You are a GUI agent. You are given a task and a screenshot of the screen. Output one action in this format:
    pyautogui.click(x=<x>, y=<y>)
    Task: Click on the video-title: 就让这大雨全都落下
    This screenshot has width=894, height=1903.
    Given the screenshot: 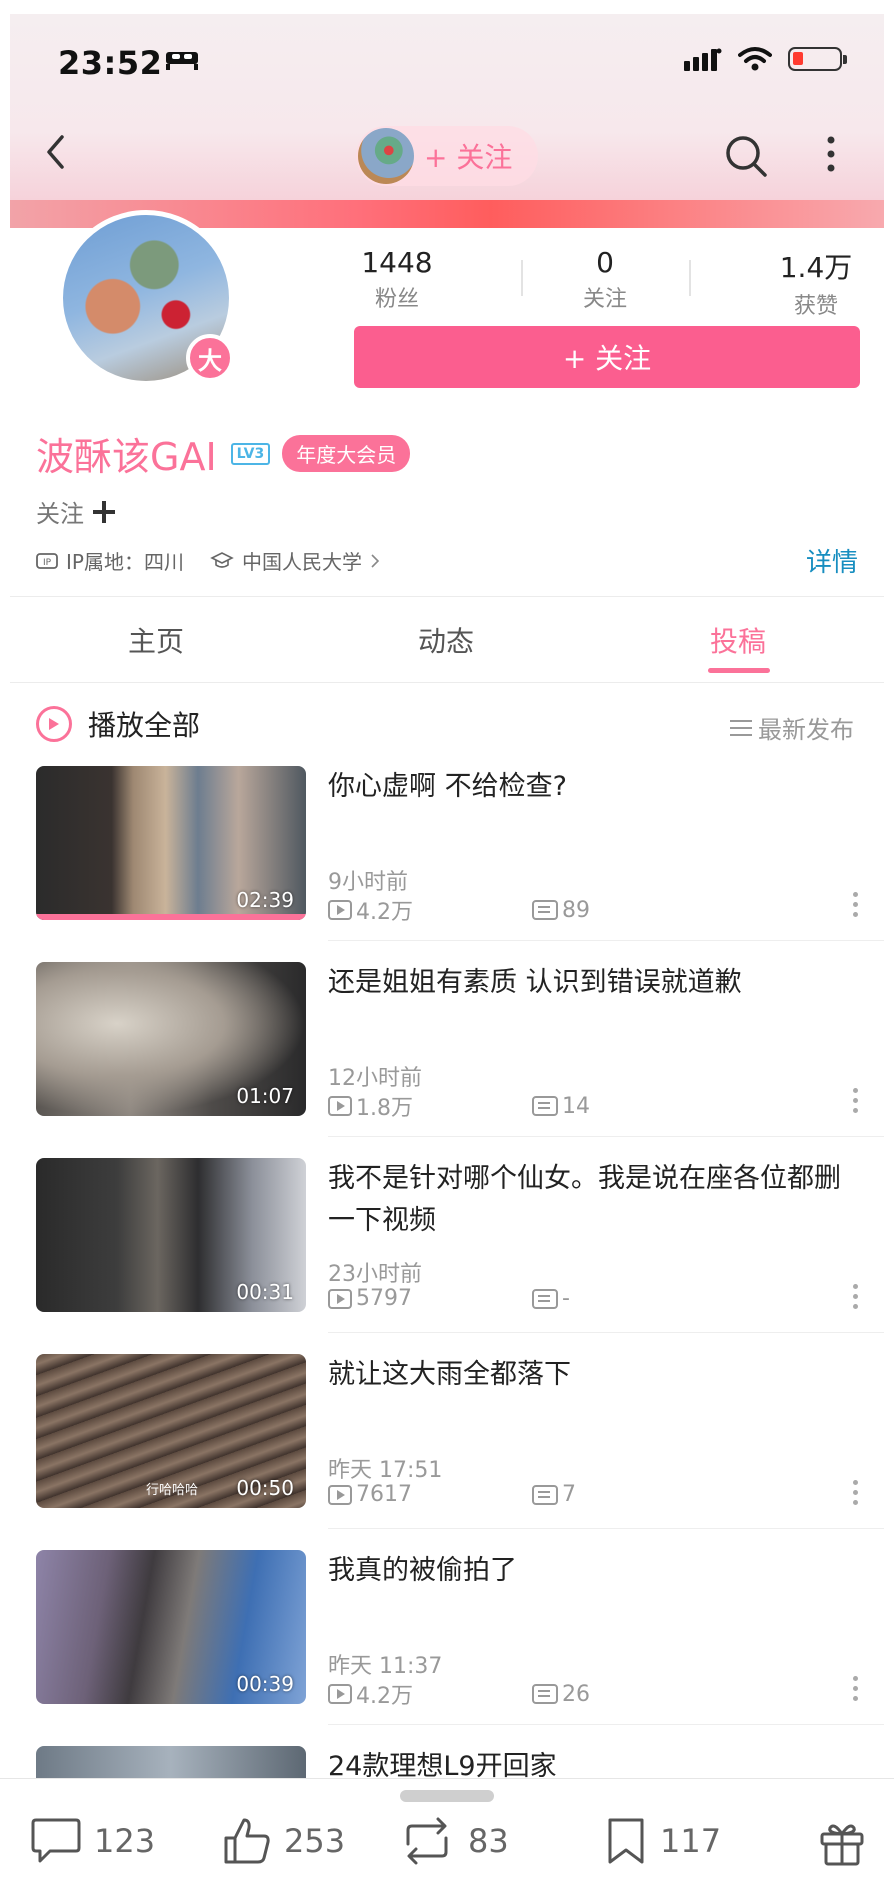 What is the action you would take?
    pyautogui.click(x=588, y=1375)
    